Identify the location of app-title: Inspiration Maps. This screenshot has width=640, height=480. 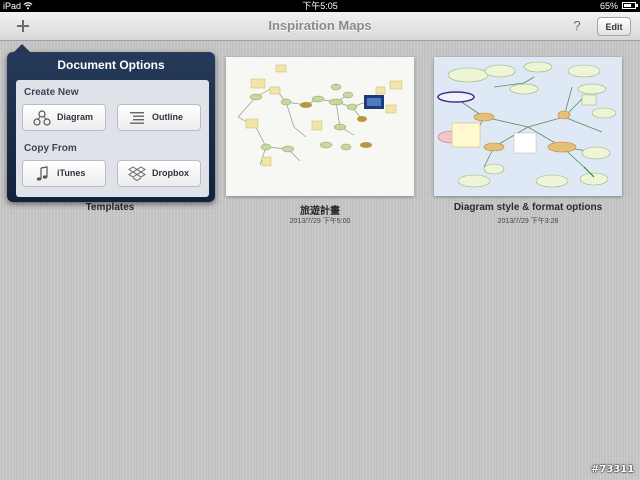
(320, 25).